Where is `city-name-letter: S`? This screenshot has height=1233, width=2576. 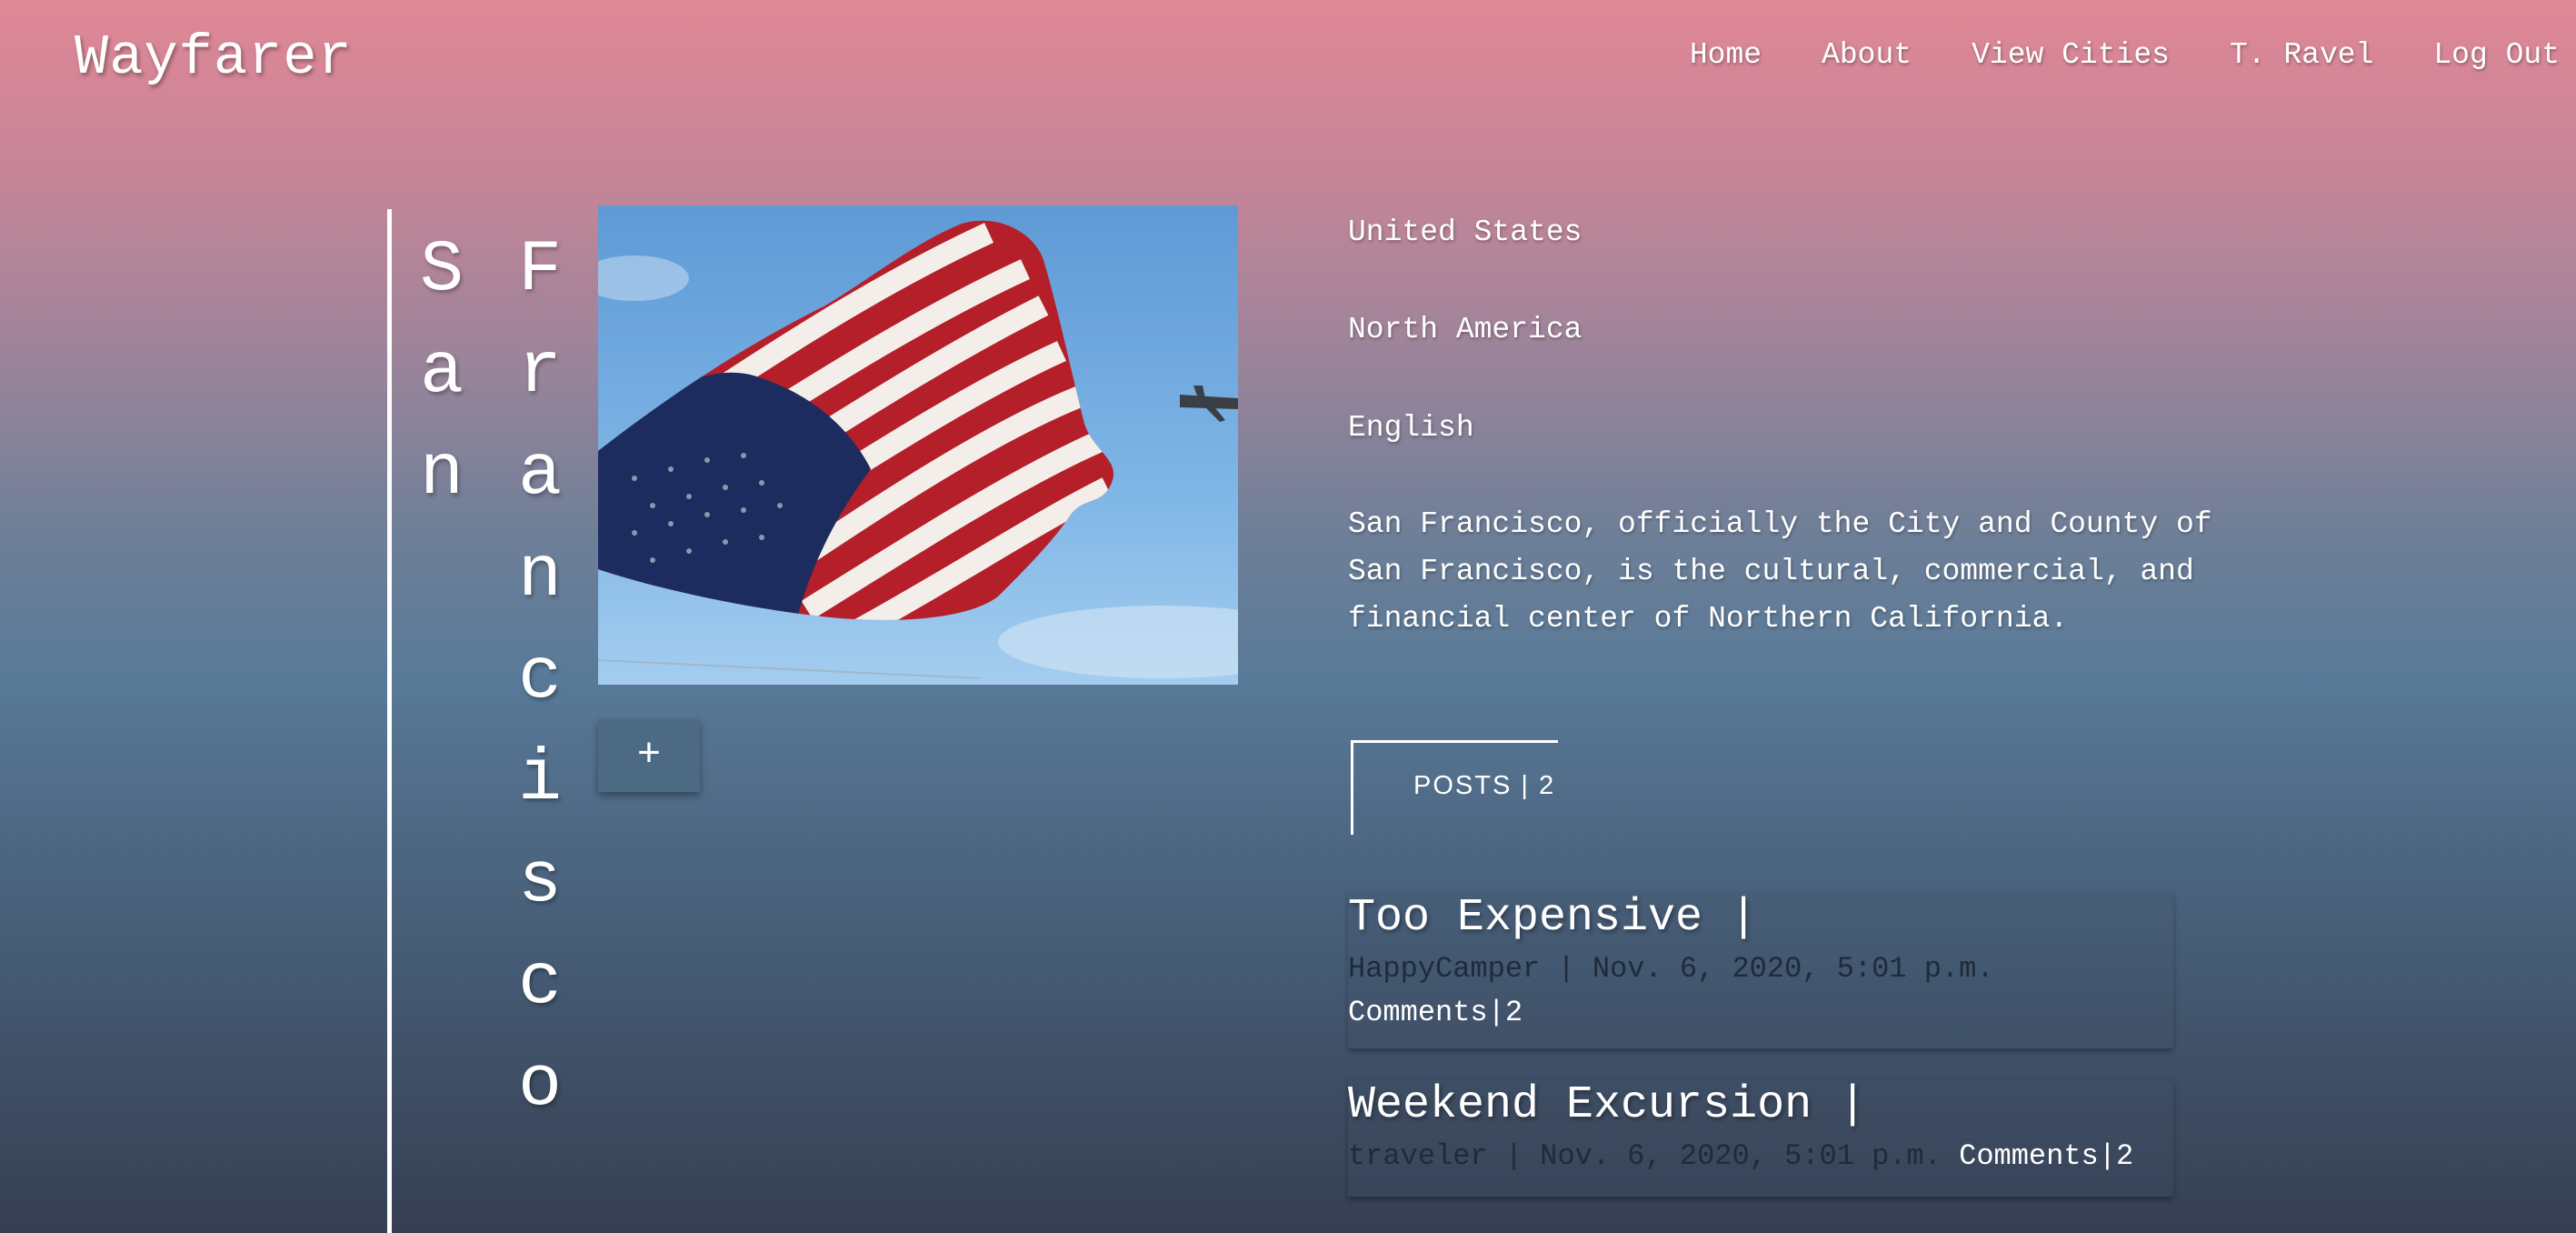 city-name-letter: S is located at coordinates (441, 270).